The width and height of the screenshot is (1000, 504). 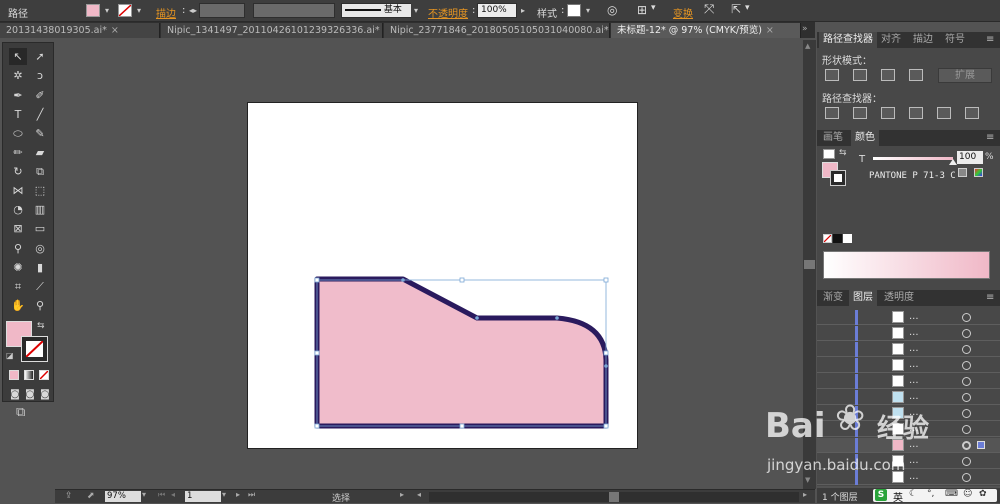 I want to click on tint-ramp, so click(x=906, y=265).